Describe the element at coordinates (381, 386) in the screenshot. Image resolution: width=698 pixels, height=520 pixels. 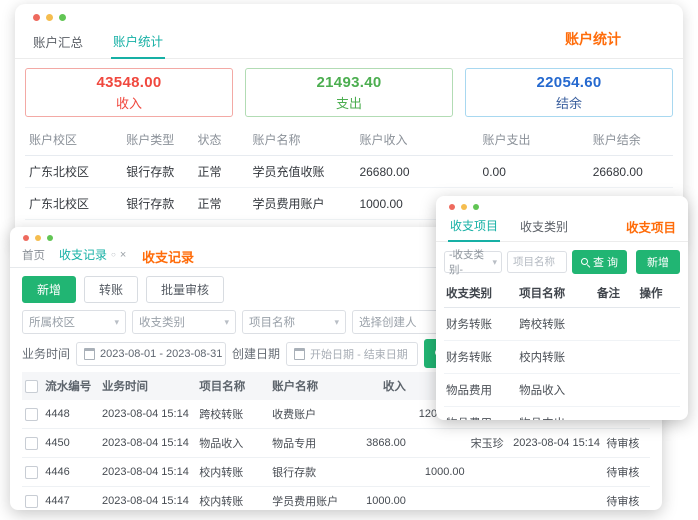
I see `column-header: 收入` at that location.